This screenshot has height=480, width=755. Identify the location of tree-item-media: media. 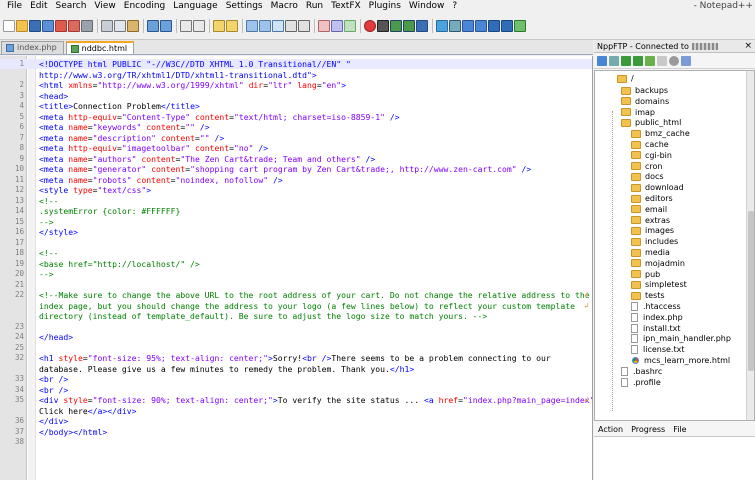
(650, 252).